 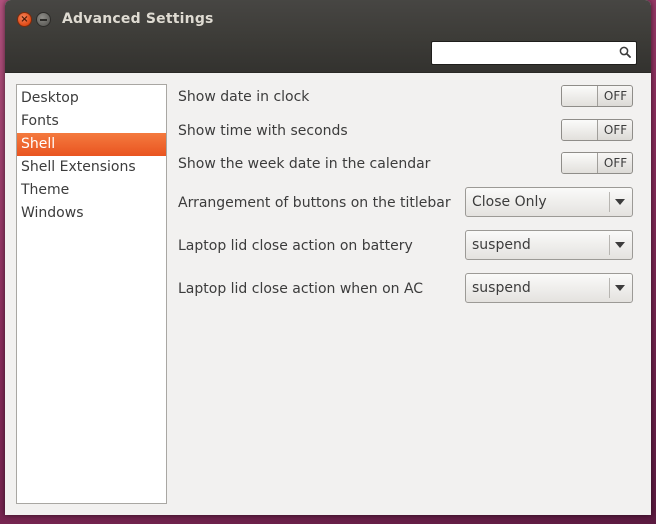 What do you see at coordinates (534, 53) in the screenshot?
I see `search-input` at bounding box center [534, 53].